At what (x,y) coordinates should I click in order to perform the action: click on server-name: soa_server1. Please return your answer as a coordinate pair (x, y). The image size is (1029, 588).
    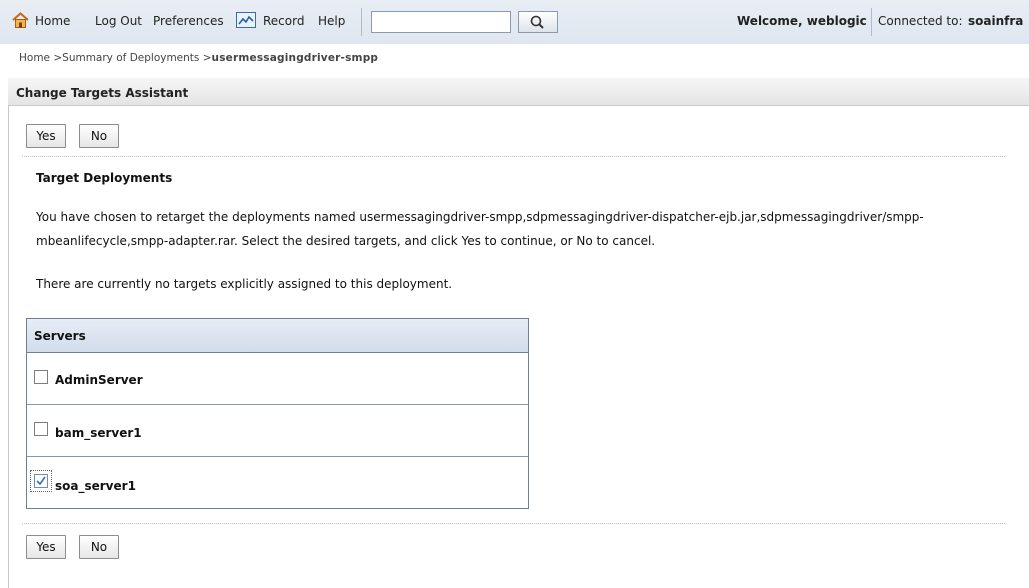
    Looking at the image, I should click on (95, 486).